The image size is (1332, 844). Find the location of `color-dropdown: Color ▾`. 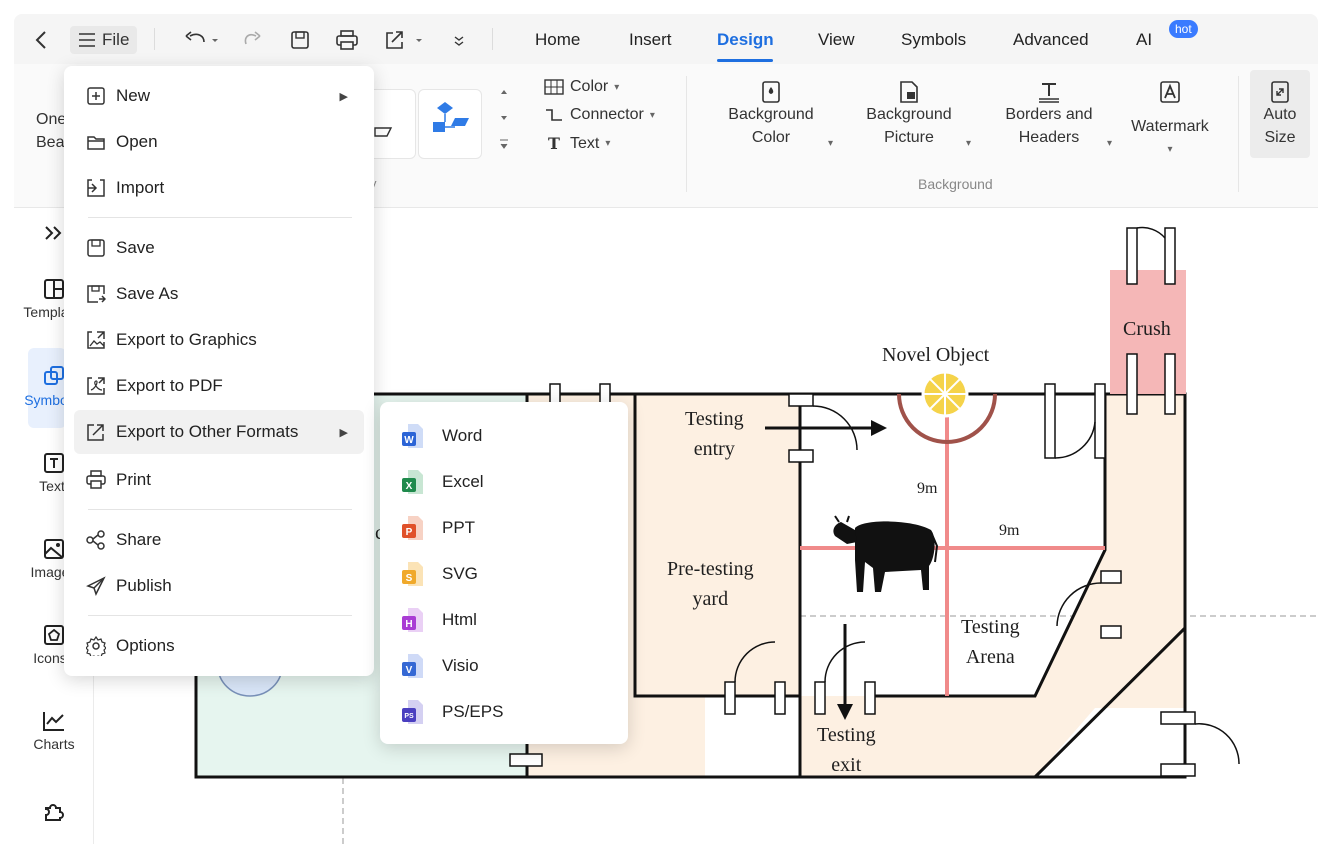

color-dropdown: Color ▾ is located at coordinates (581, 87).